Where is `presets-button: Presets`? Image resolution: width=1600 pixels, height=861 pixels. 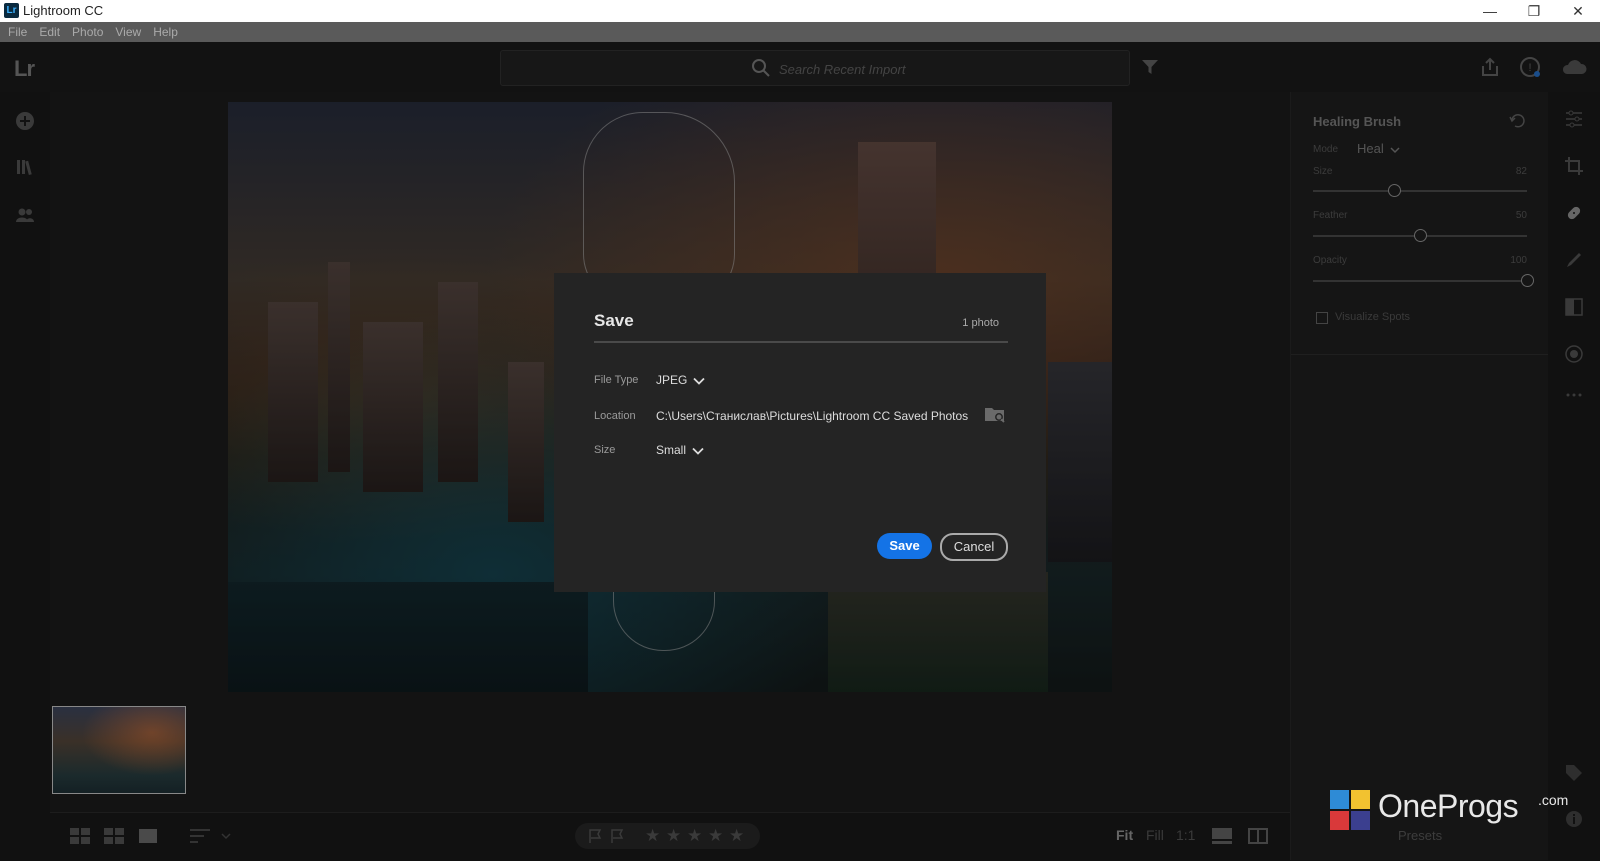 presets-button: Presets is located at coordinates (1420, 835).